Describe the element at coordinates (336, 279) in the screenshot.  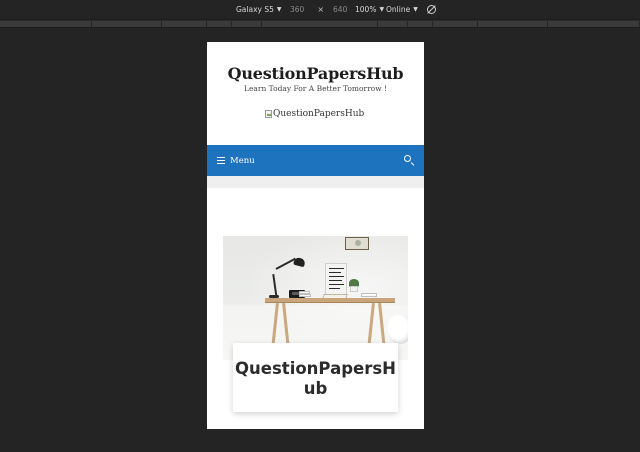
I see `poster` at that location.